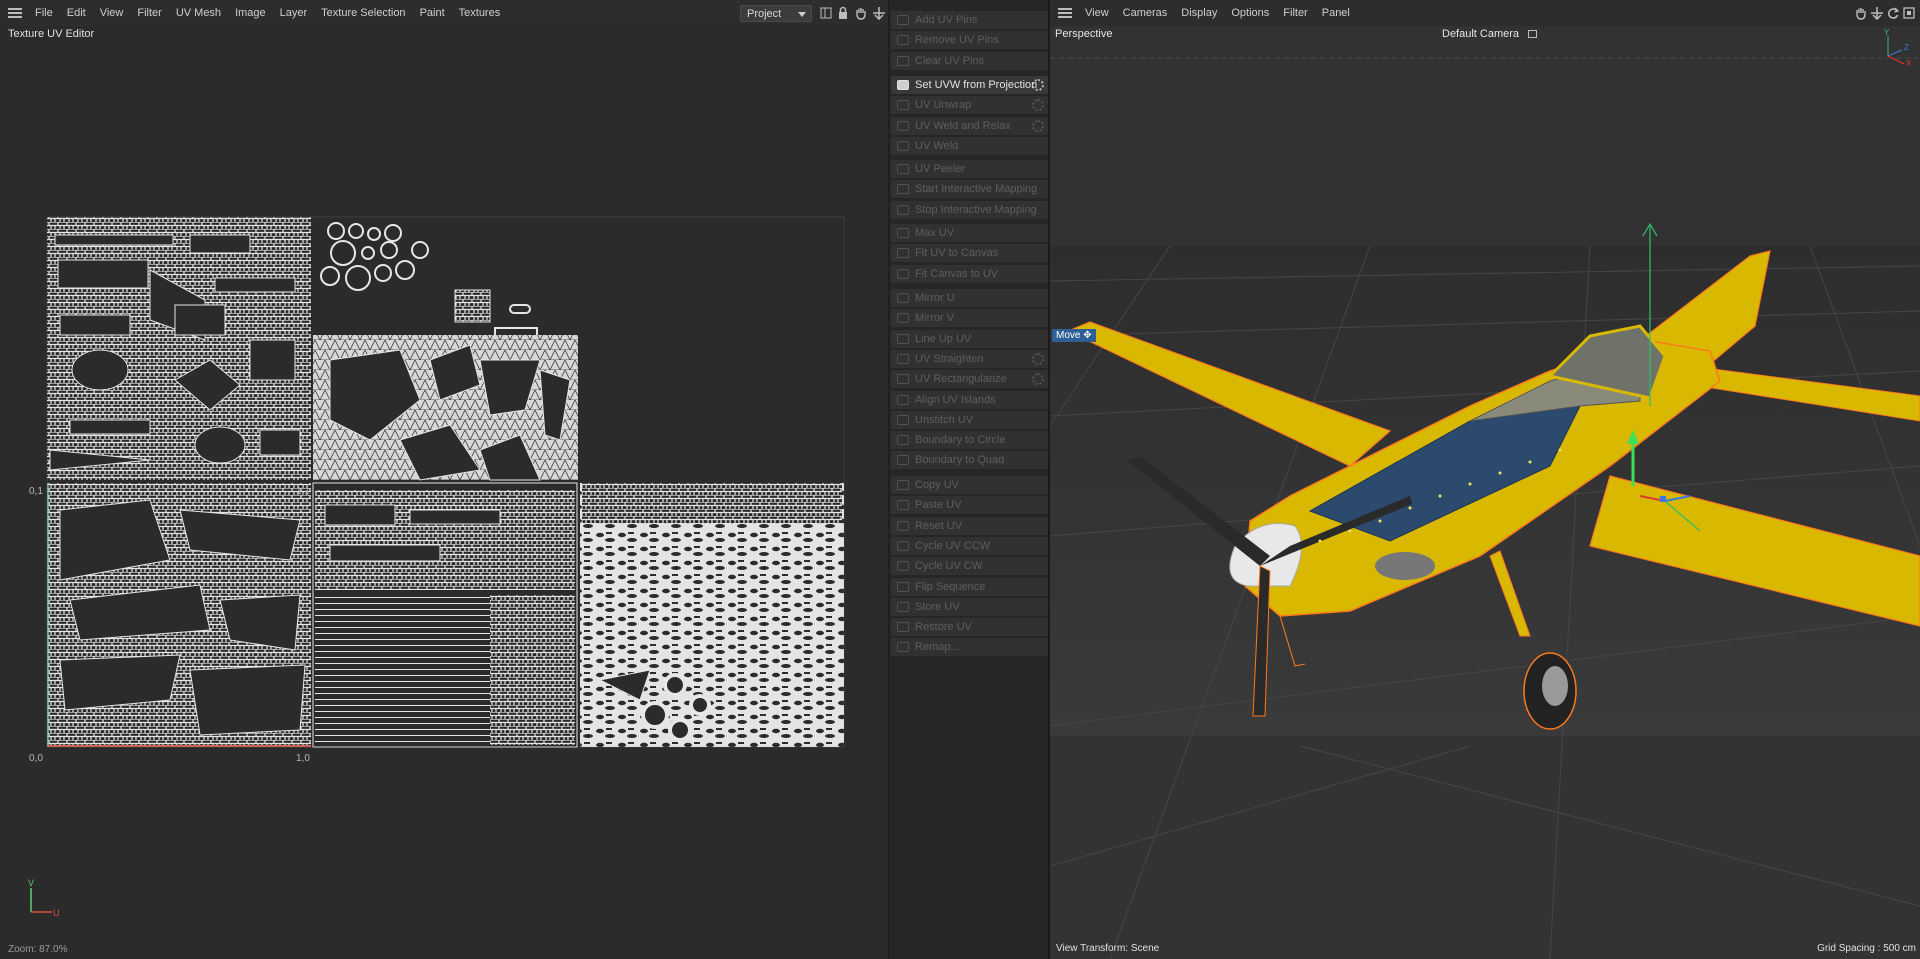 The width and height of the screenshot is (1920, 959). What do you see at coordinates (826, 13) in the screenshot?
I see `layout-icon` at bounding box center [826, 13].